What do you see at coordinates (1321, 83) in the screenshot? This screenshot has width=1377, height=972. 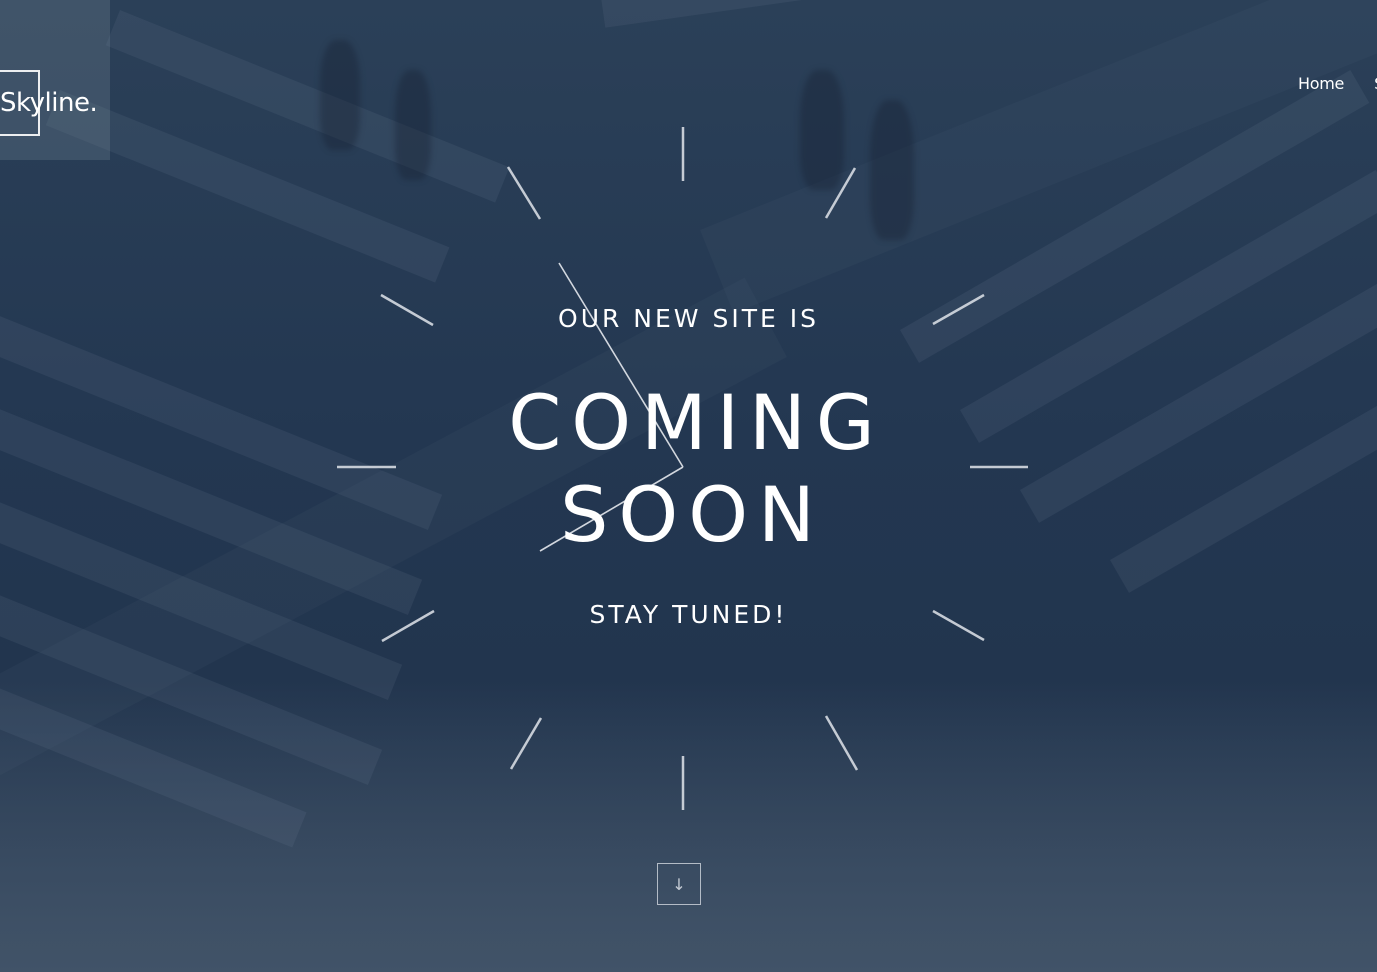 I see `nav-link-home: Home` at bounding box center [1321, 83].